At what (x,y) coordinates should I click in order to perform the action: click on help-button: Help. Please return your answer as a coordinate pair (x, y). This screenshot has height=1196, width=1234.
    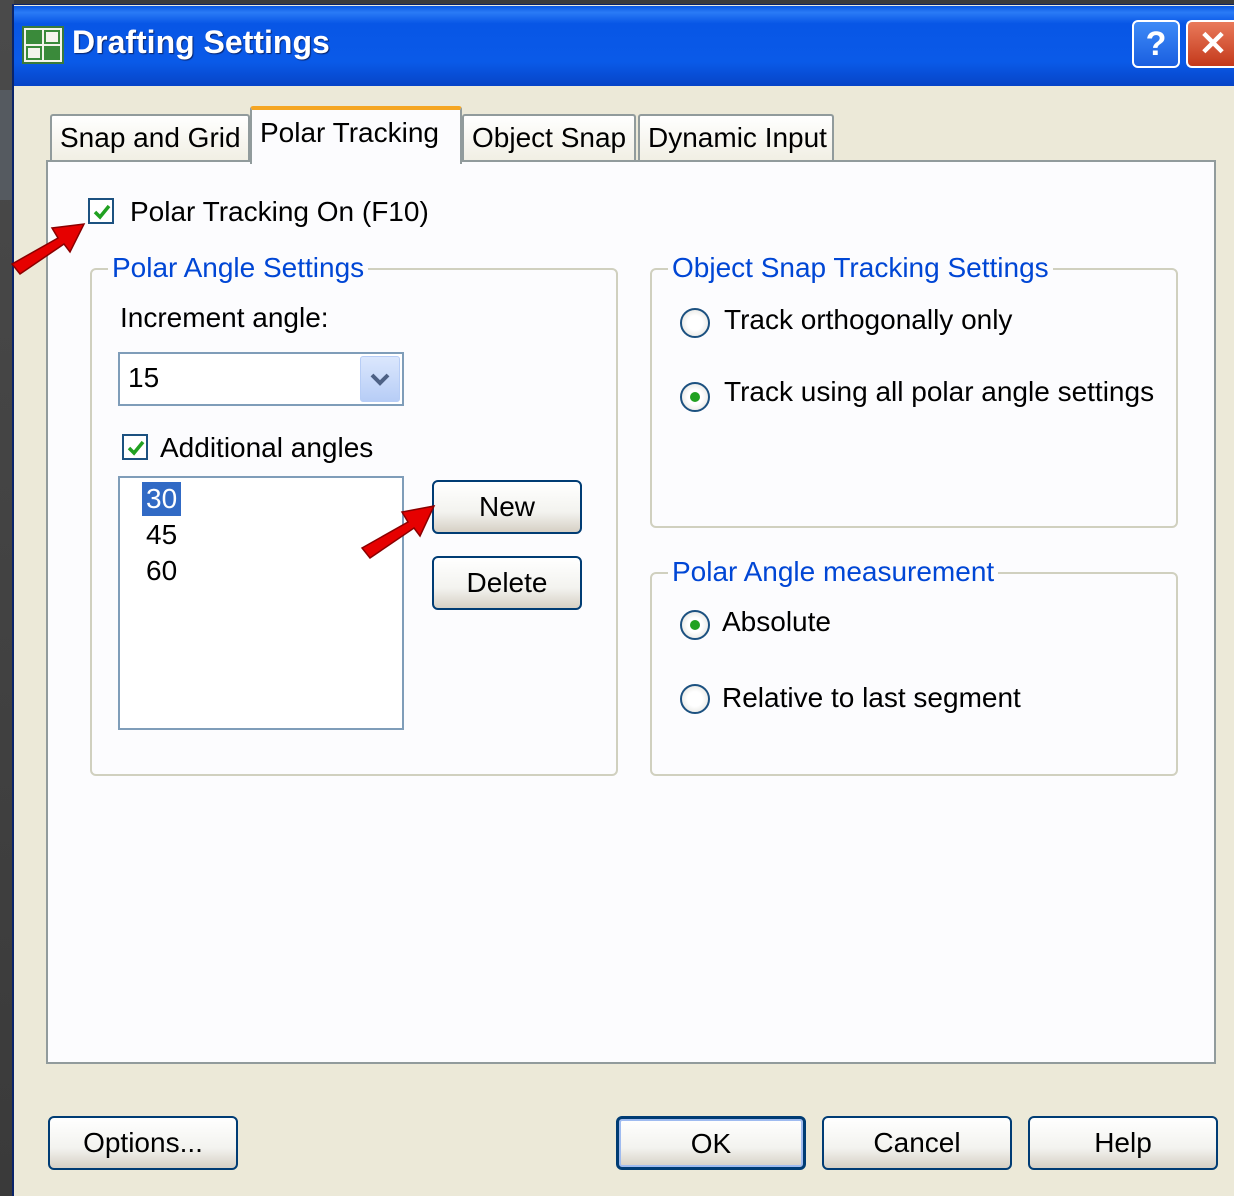
    Looking at the image, I should click on (1123, 1143).